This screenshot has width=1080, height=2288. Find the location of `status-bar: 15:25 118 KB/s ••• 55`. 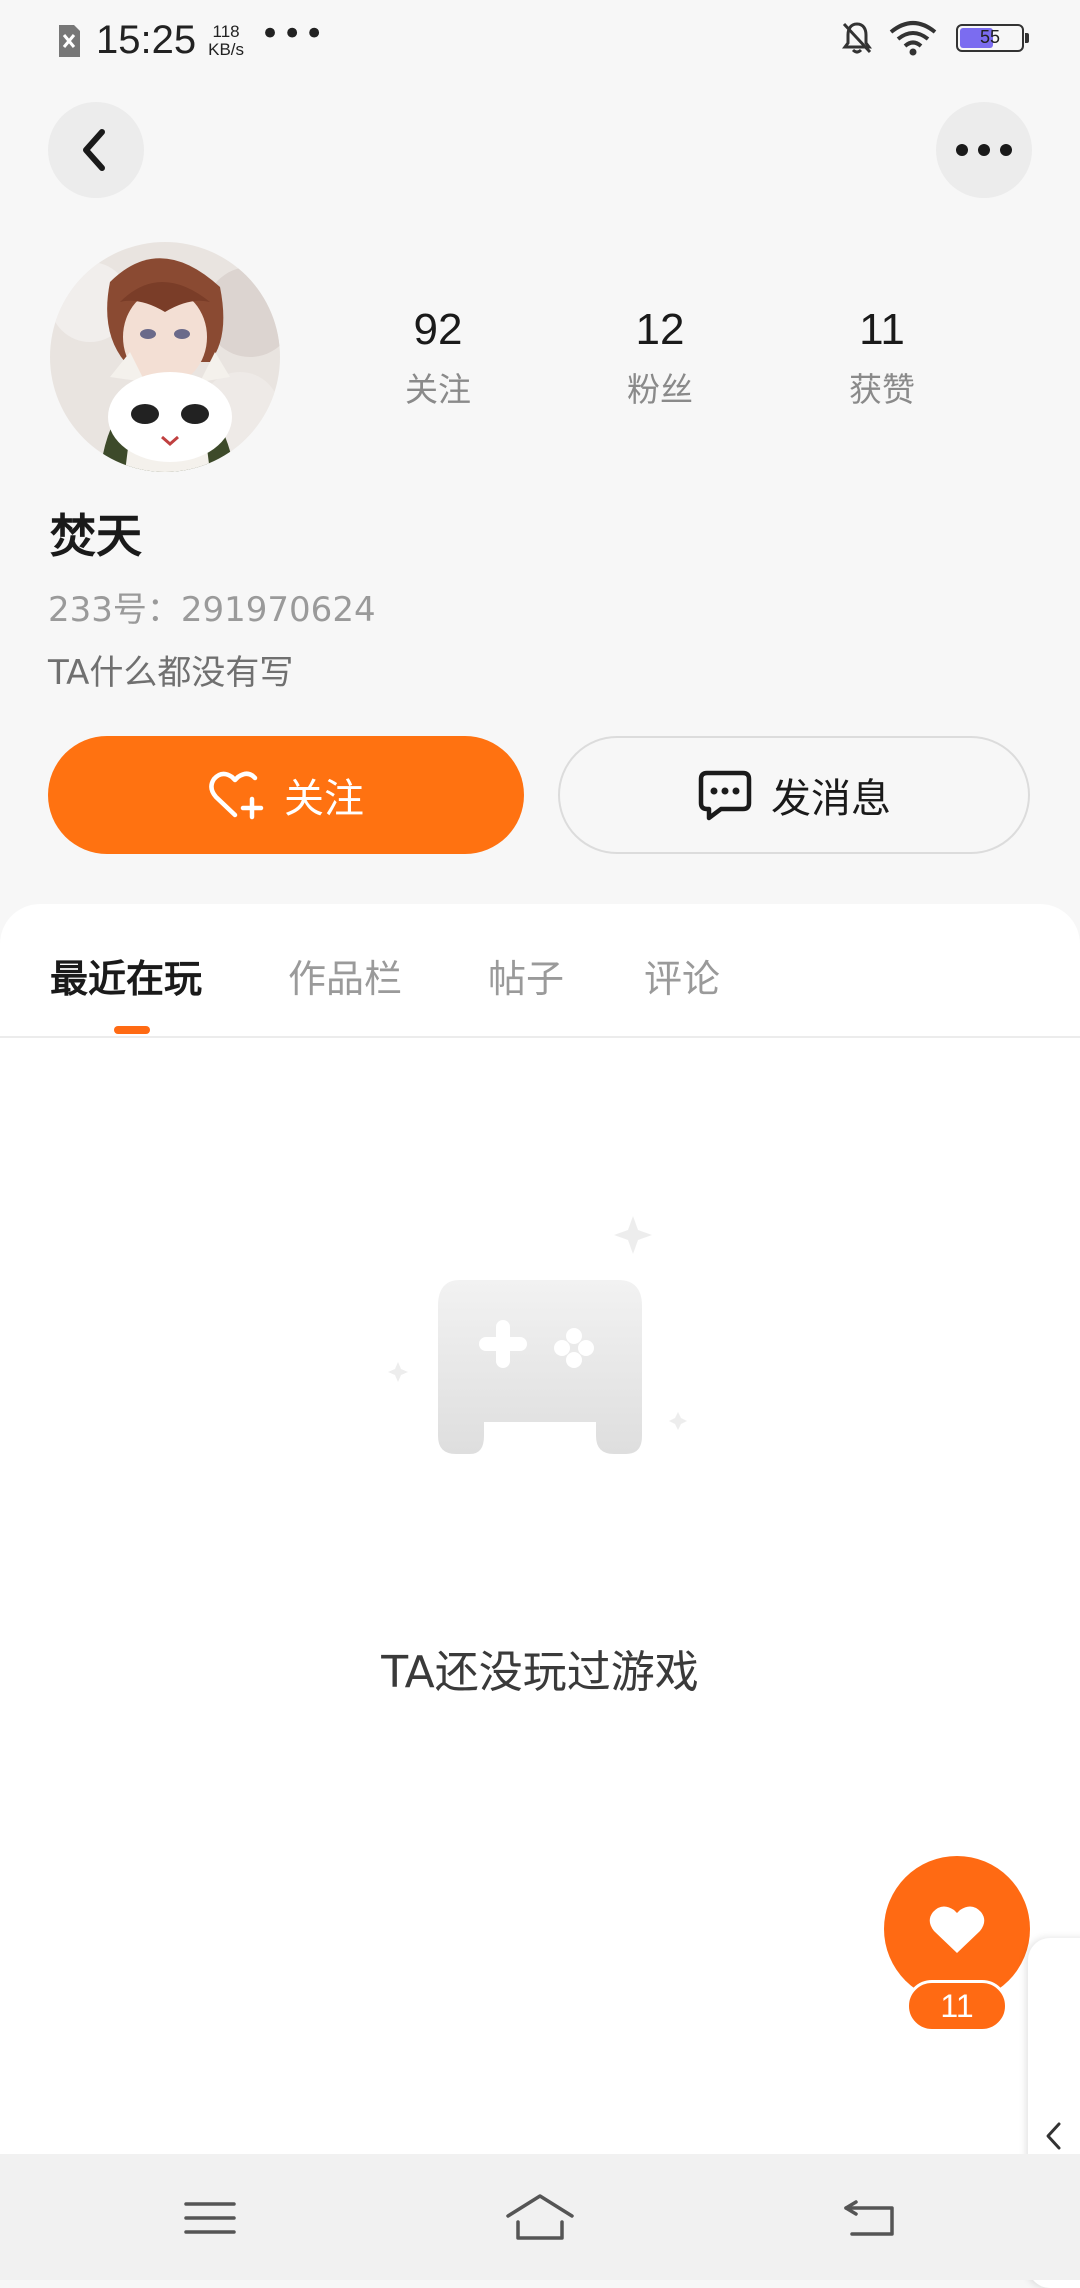

status-bar: 15:25 118 KB/s ••• 55 is located at coordinates (540, 43).